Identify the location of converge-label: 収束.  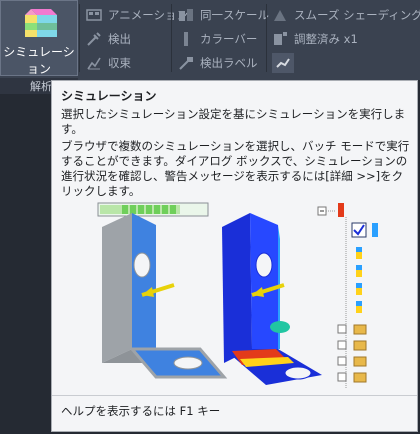
(119, 63).